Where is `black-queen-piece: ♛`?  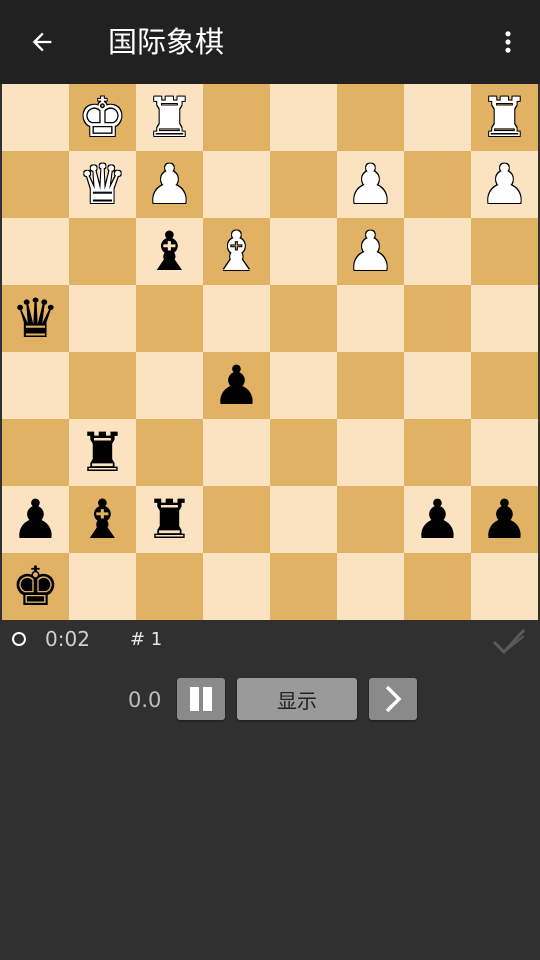 black-queen-piece: ♛ is located at coordinates (35, 318).